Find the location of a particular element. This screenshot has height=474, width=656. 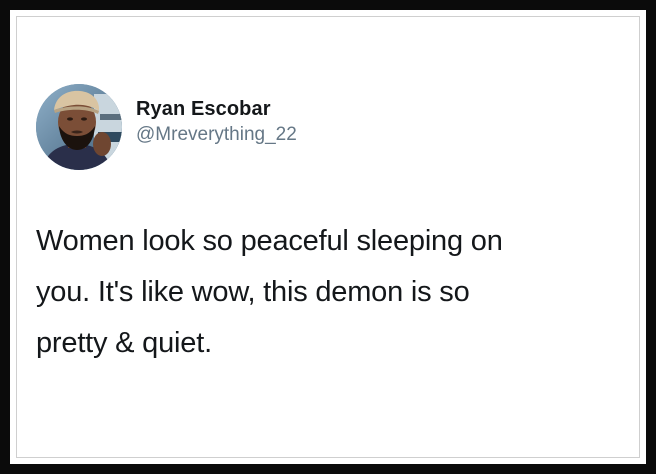

tweet-text-line-2: you. It's like wow, this demon is so is located at coordinates (253, 292).